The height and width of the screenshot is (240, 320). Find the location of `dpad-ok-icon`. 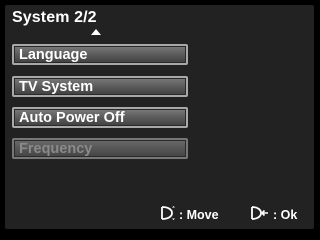

dpad-ok-icon is located at coordinates (260, 215).